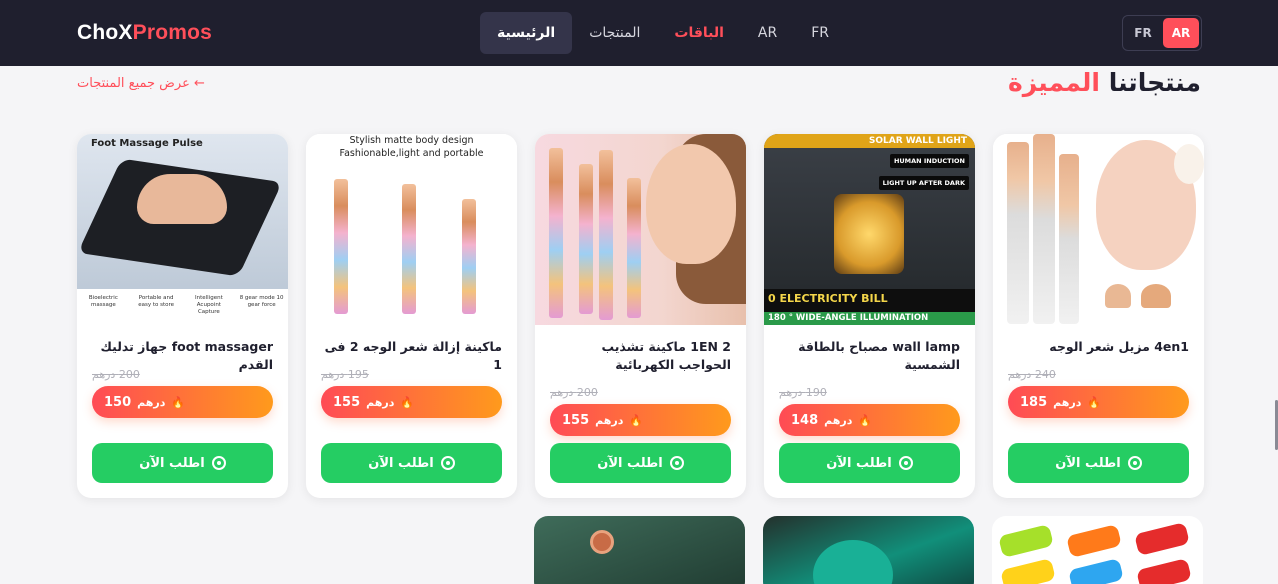 This screenshot has width=1278, height=584. Describe the element at coordinates (767, 33) in the screenshot. I see `nav-lang-ar: AR` at that location.